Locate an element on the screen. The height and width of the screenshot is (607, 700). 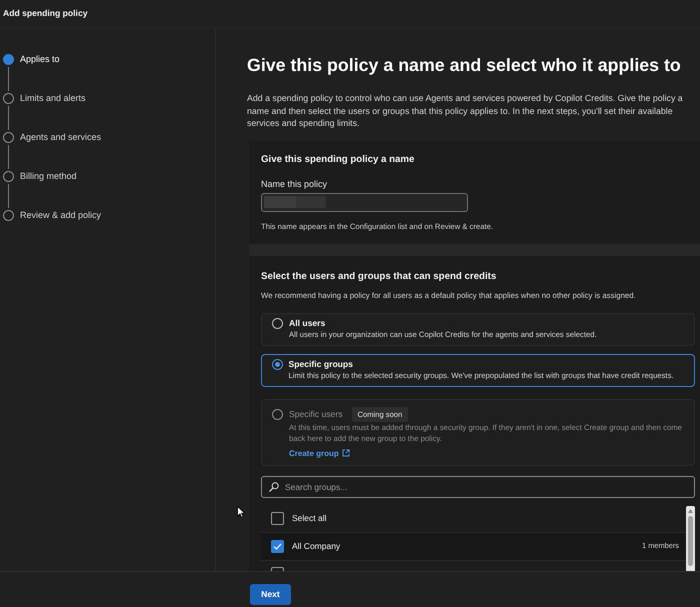
scroll-up-arrow-icon is located at coordinates (690, 510).